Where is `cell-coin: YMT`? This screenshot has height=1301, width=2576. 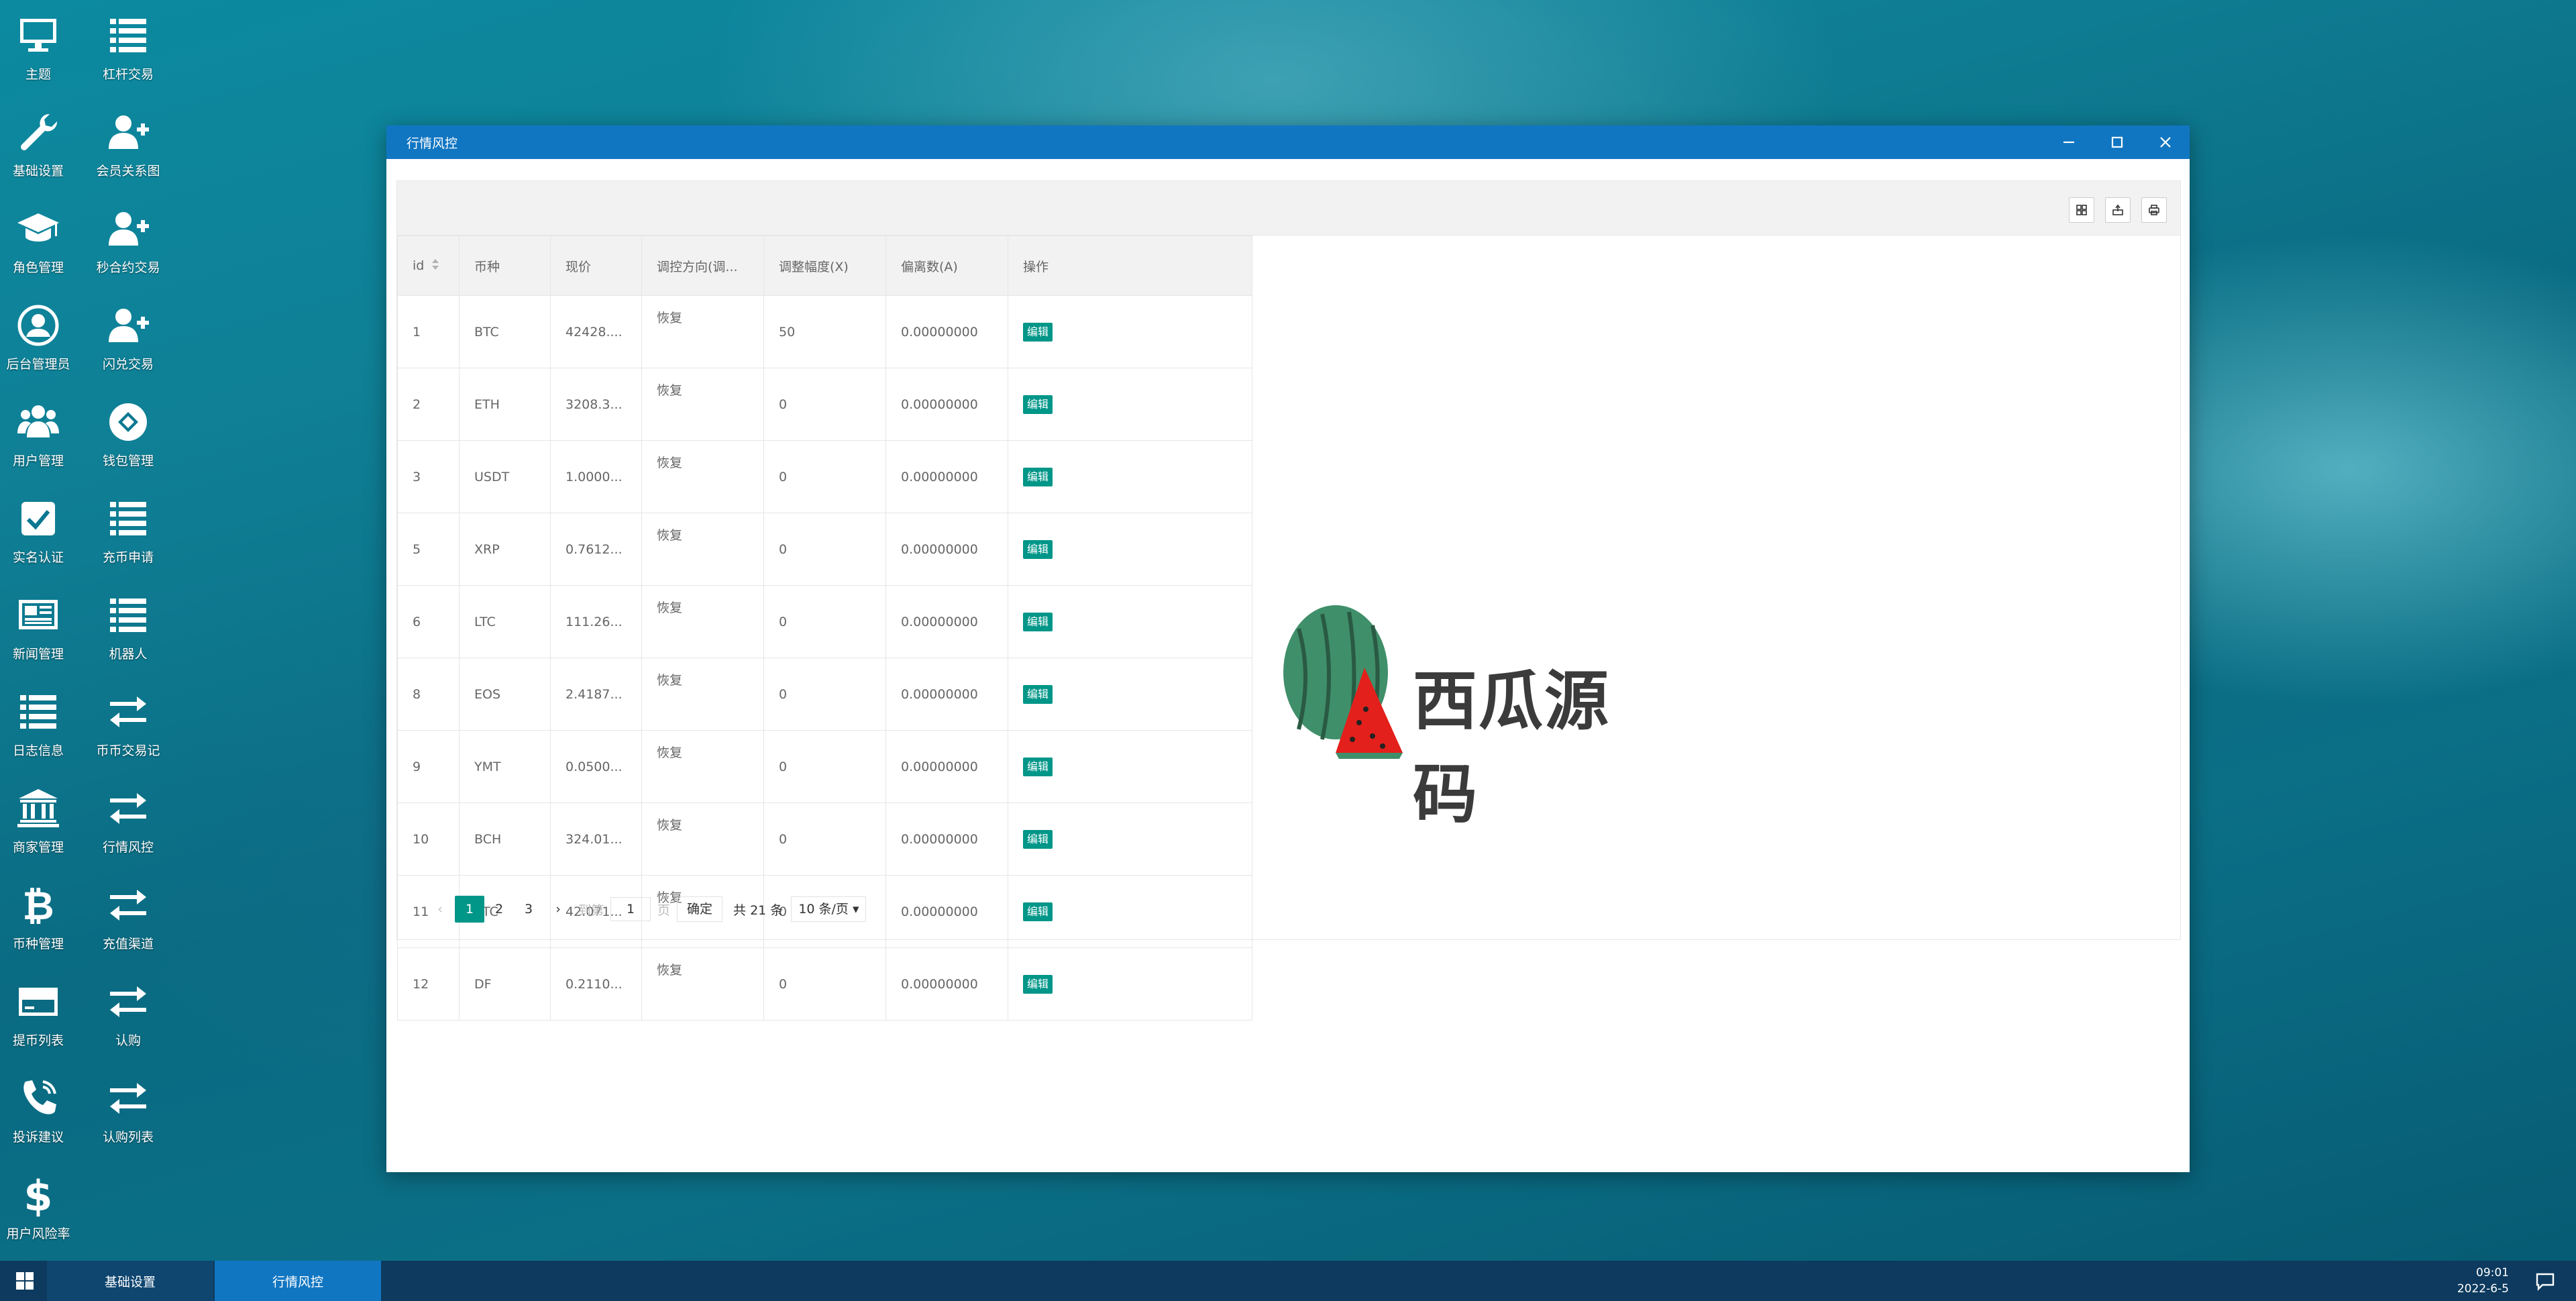 cell-coin: YMT is located at coordinates (505, 766).